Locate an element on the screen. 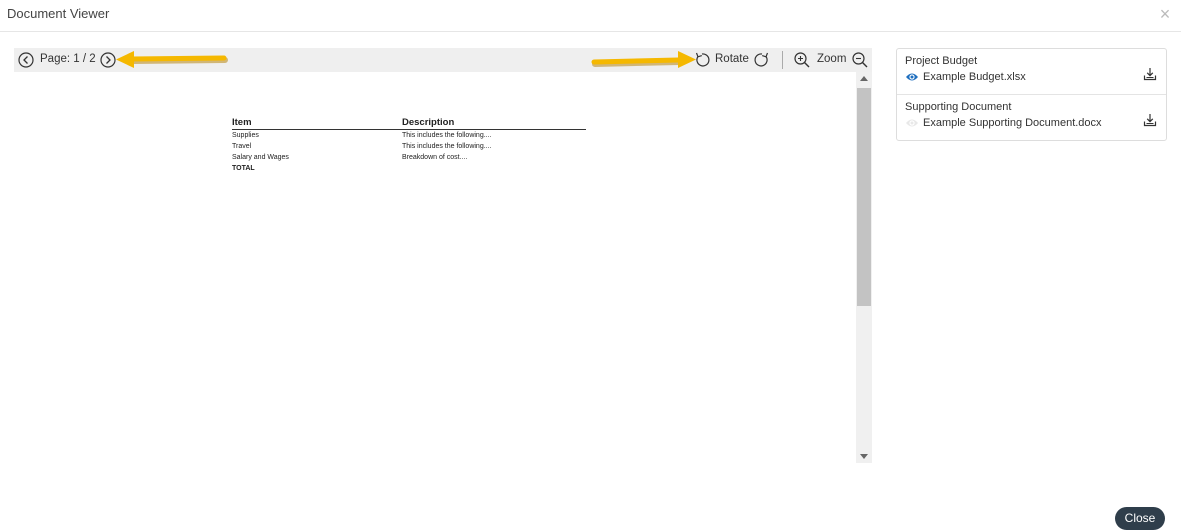 The height and width of the screenshot is (531, 1181). zoom-out-icon is located at coordinates (860, 60).